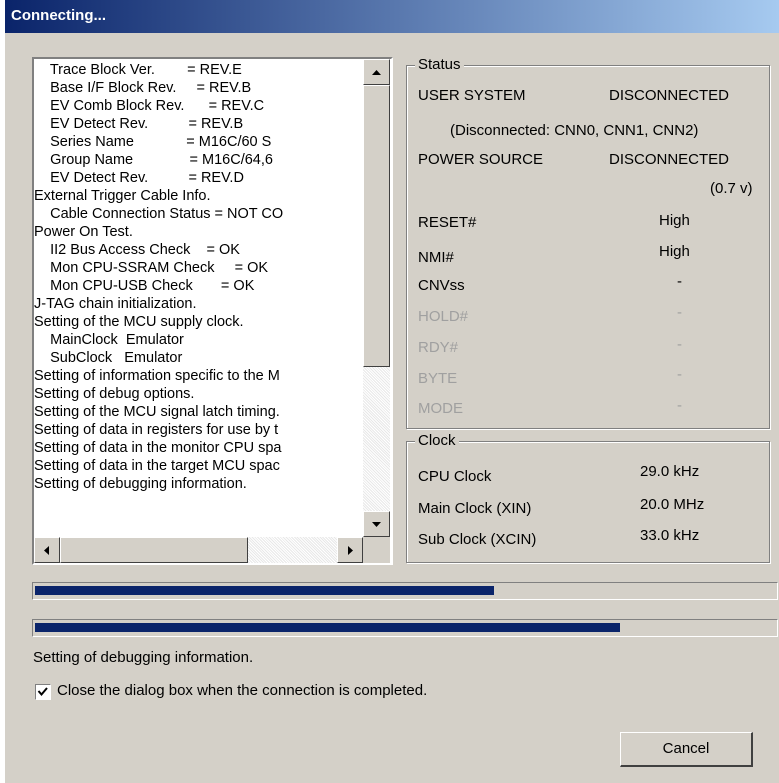  Describe the element at coordinates (472, 95) in the screenshot. I see `user-system-label: USER SYSTEM` at that location.